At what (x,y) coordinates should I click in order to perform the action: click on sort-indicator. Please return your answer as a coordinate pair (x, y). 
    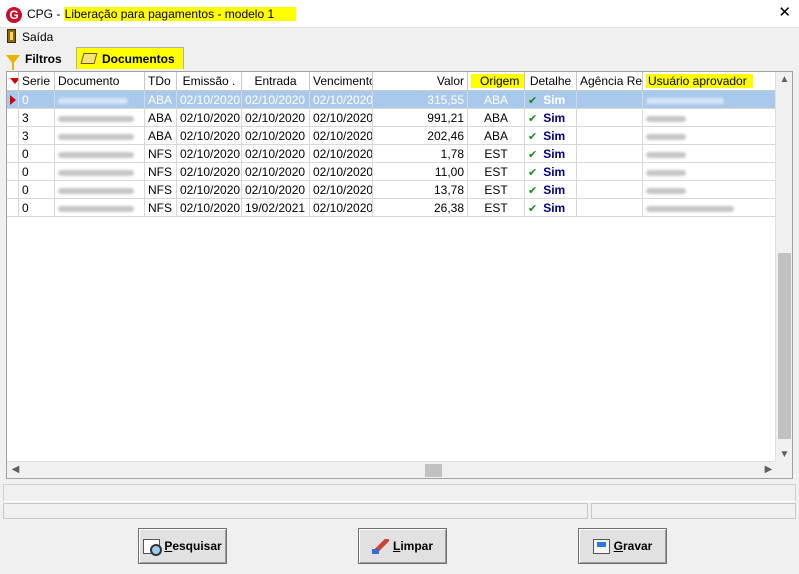
    Looking at the image, I should click on (13, 81).